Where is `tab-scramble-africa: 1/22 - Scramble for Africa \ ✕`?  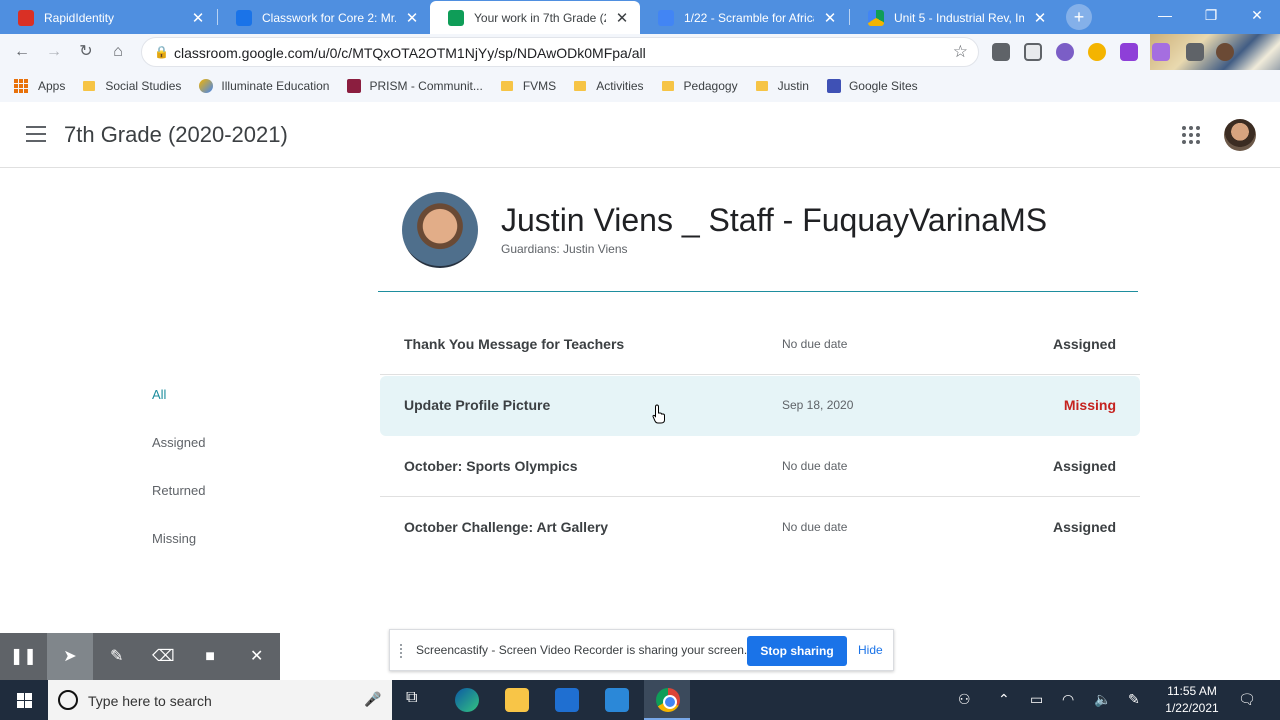 tab-scramble-africa: 1/22 - Scramble for Africa \ ✕ is located at coordinates (744, 17).